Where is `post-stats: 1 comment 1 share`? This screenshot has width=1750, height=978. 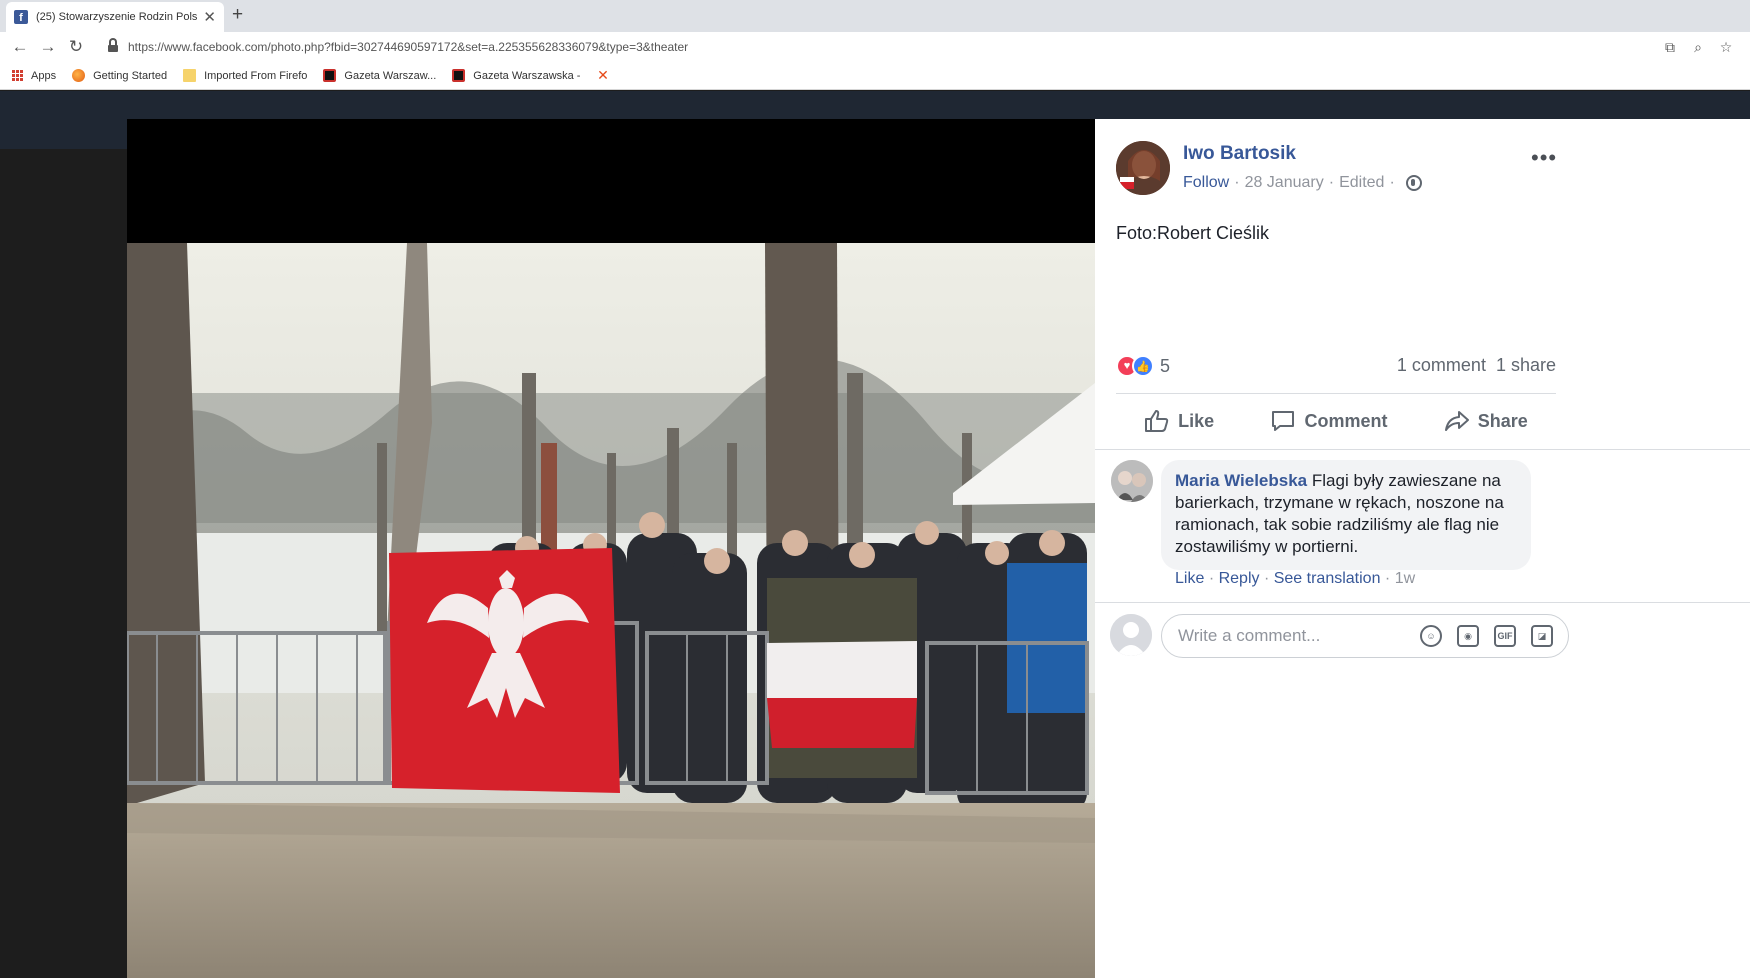 post-stats: 1 comment 1 share is located at coordinates (1476, 365).